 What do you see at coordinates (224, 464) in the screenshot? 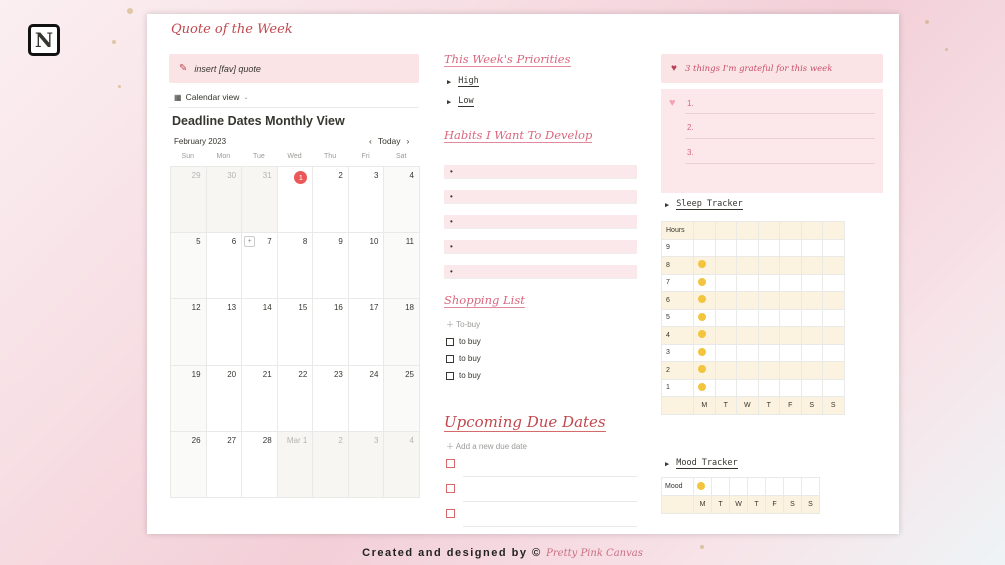
I see `calendar-day-cell: 27` at bounding box center [224, 464].